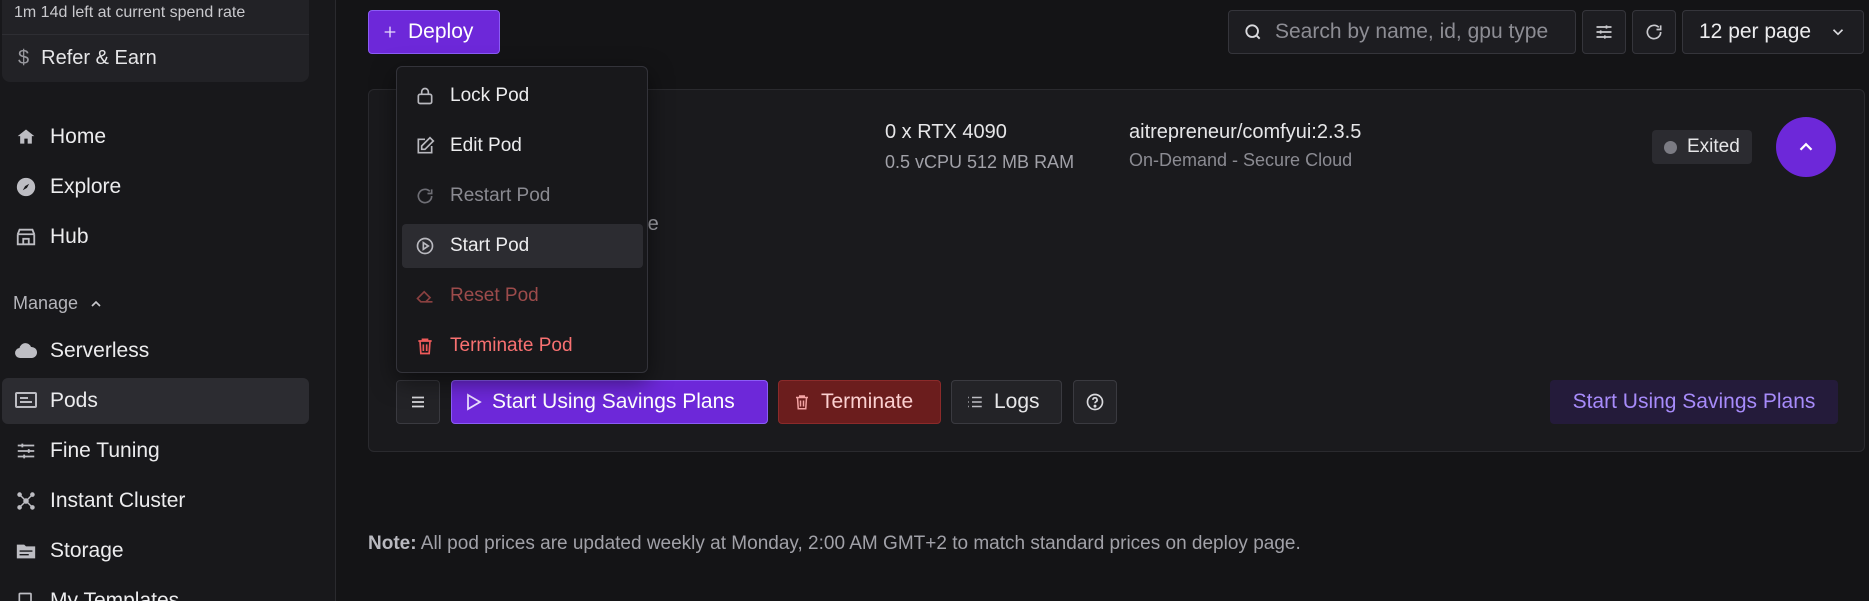 Image resolution: width=1869 pixels, height=601 pixels. I want to click on status-badge: Exited, so click(1702, 147).